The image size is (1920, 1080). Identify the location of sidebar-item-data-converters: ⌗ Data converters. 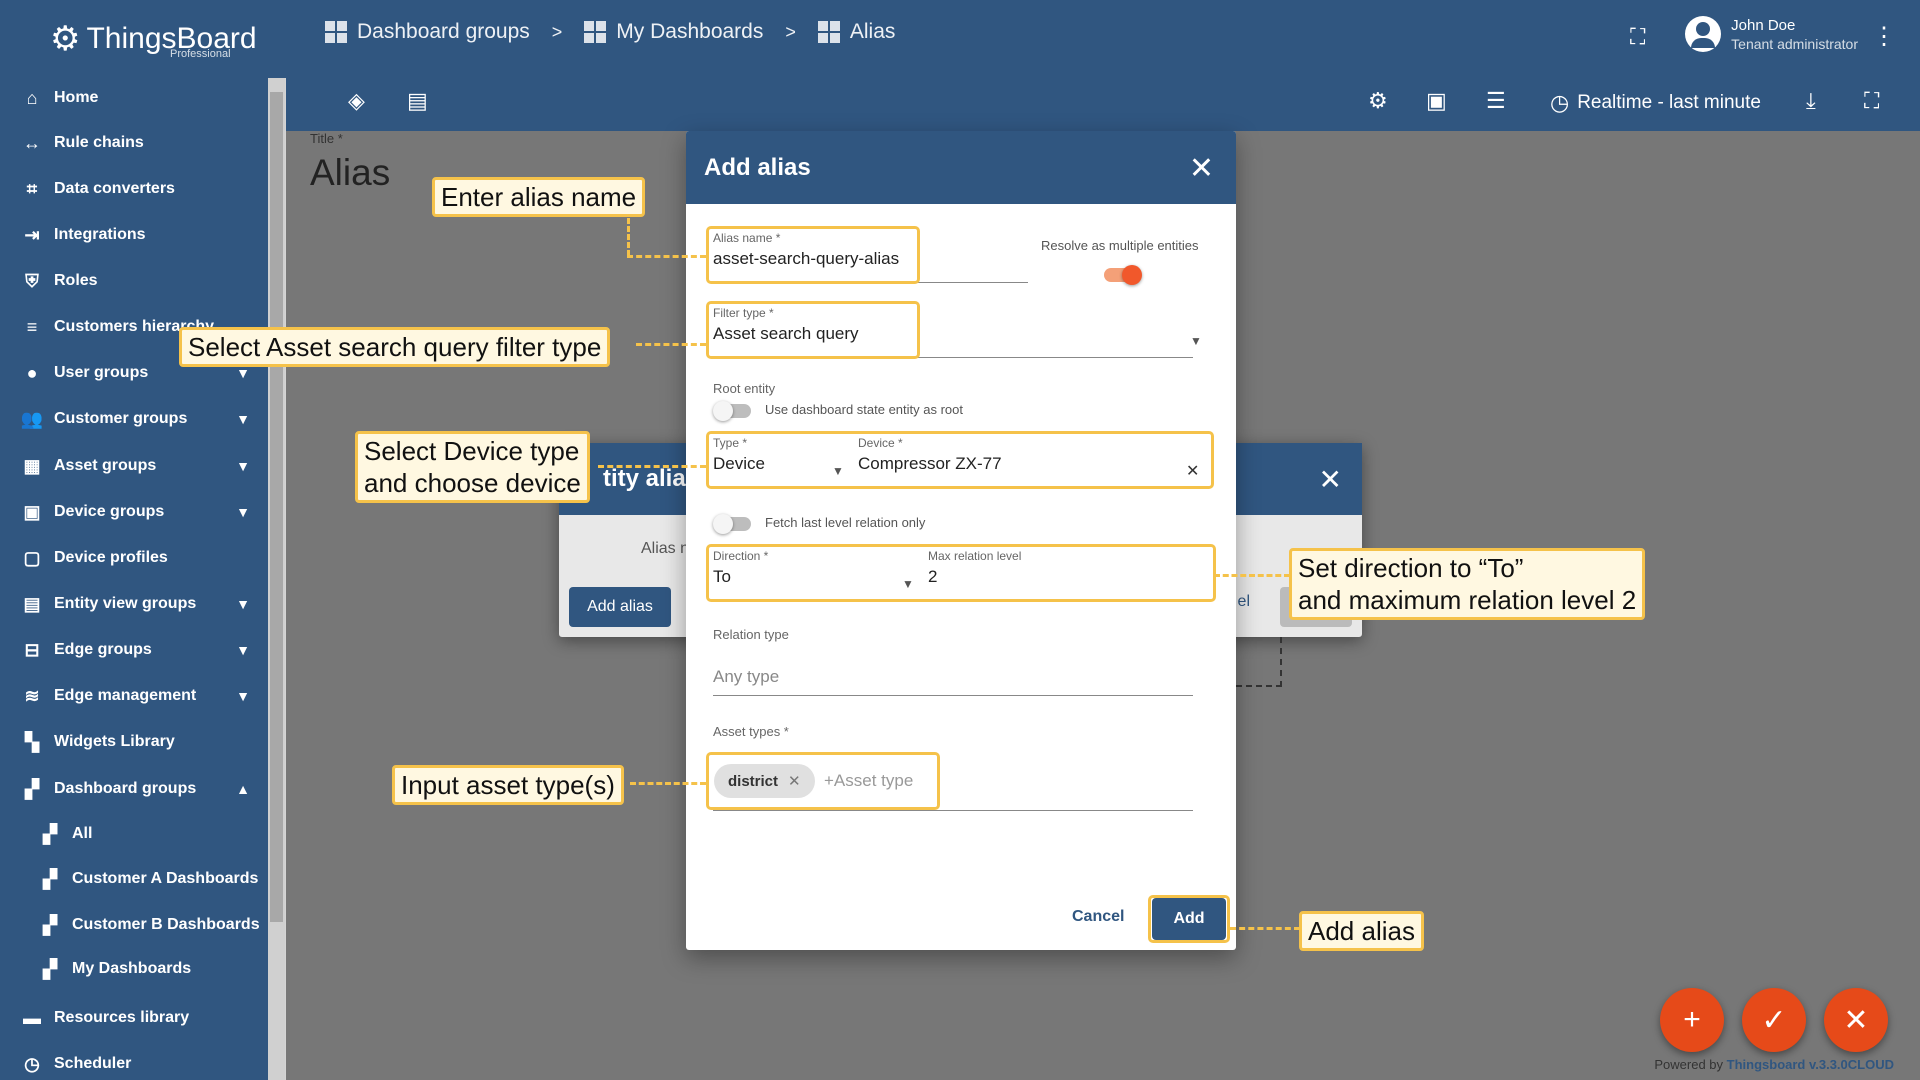
(134, 189).